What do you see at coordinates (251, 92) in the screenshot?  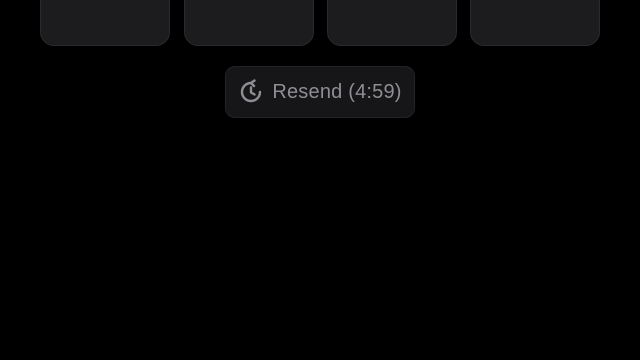 I see `clock-refresh-icon` at bounding box center [251, 92].